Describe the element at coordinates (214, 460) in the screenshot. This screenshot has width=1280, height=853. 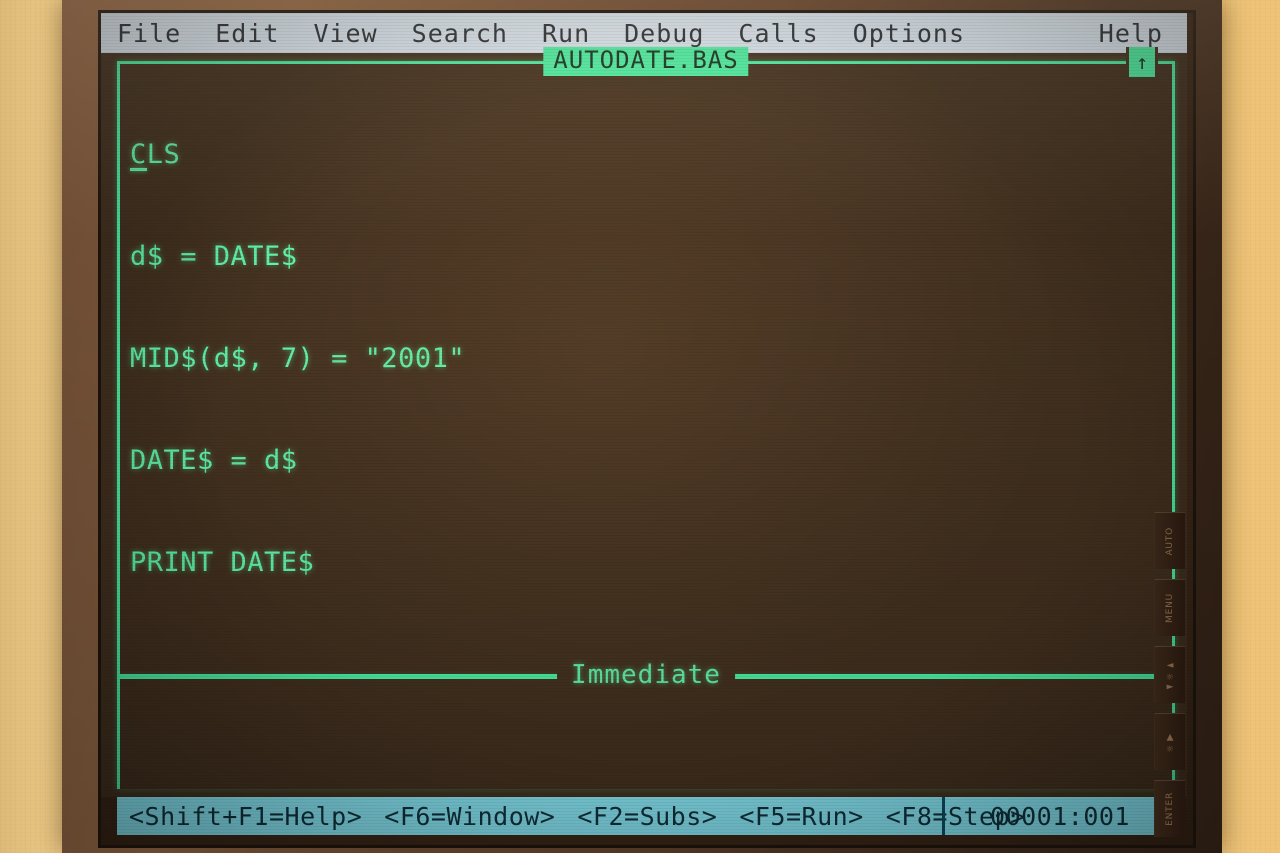
I see `code-line: DATE$ = d$` at that location.